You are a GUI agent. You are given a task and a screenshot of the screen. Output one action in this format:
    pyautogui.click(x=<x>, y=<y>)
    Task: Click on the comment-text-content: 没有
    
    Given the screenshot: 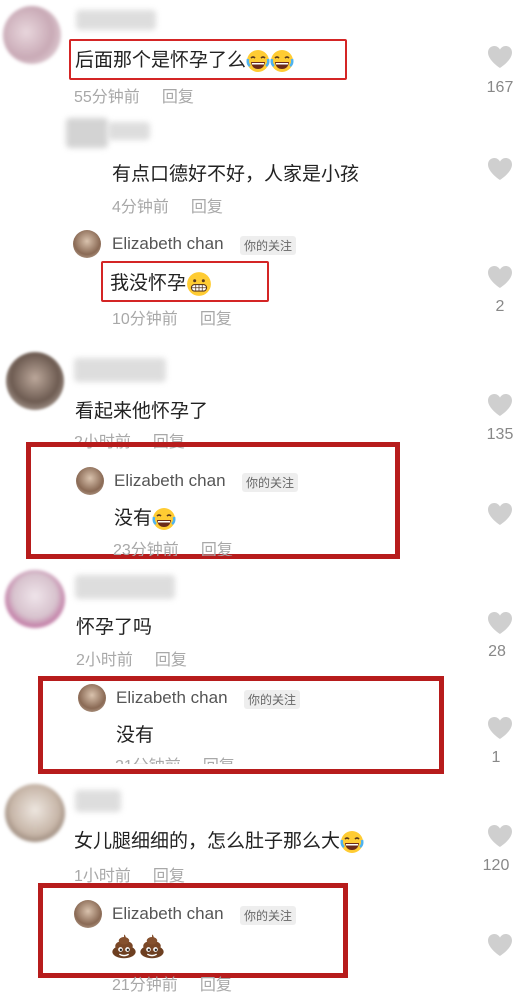 What is the action you would take?
    pyautogui.click(x=133, y=518)
    